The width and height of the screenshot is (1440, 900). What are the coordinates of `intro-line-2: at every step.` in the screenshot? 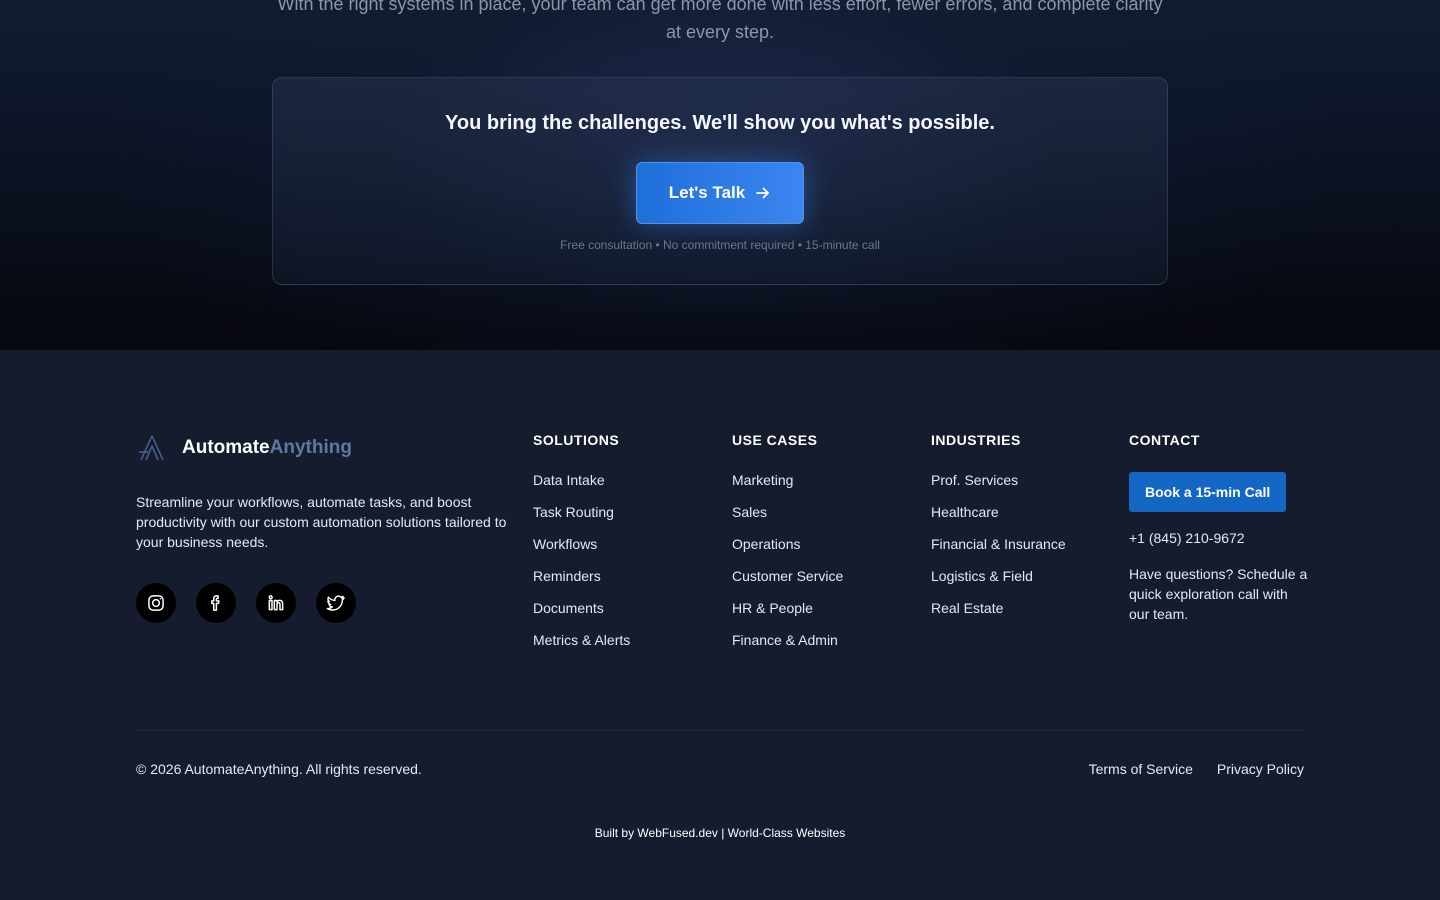 It's located at (720, 32).